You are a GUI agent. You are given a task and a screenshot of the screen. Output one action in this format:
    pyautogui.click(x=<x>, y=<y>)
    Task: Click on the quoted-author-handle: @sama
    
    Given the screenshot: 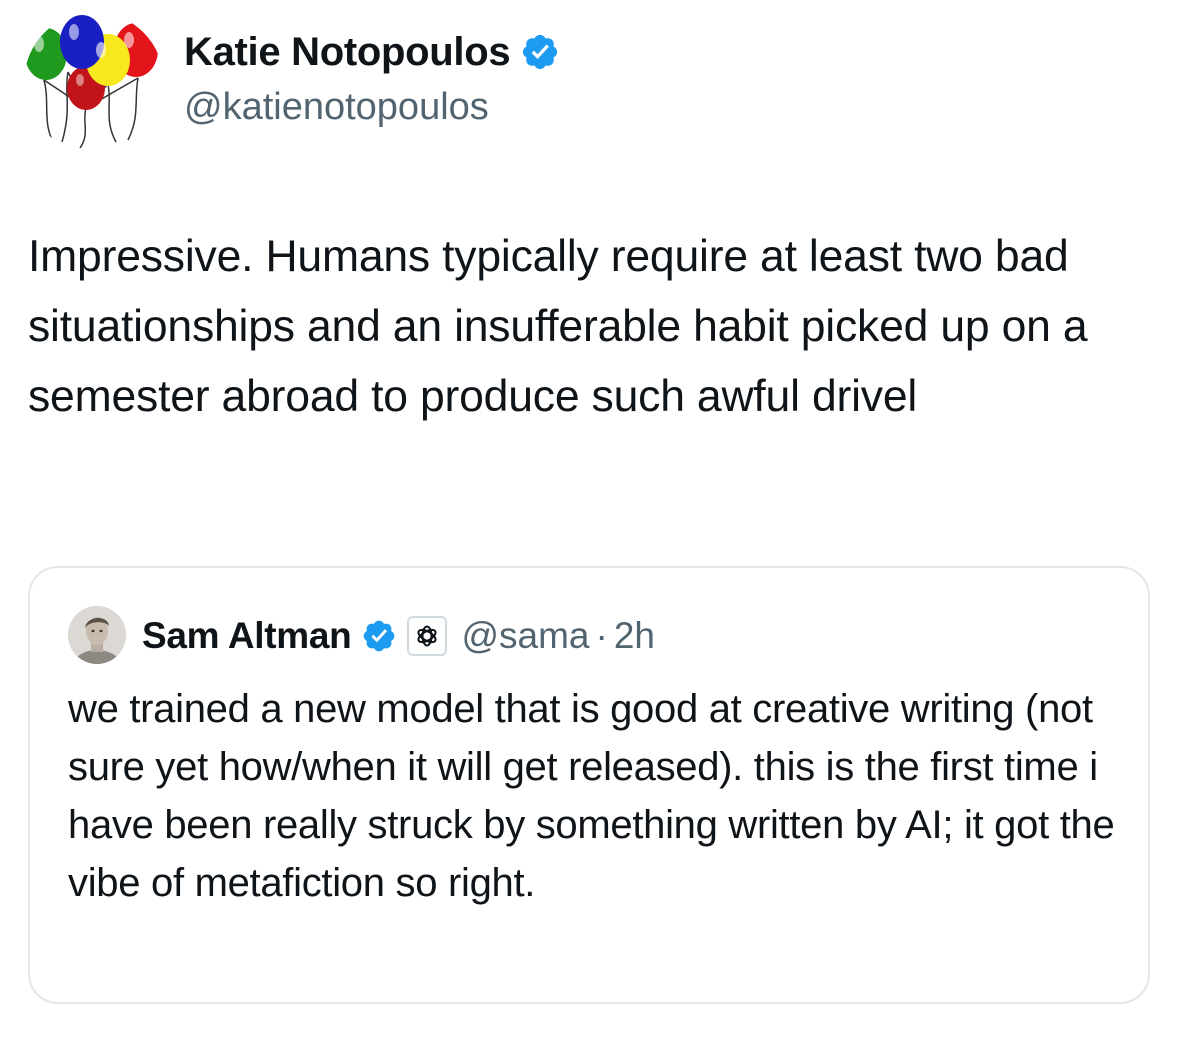 What is the action you would take?
    pyautogui.click(x=525, y=636)
    